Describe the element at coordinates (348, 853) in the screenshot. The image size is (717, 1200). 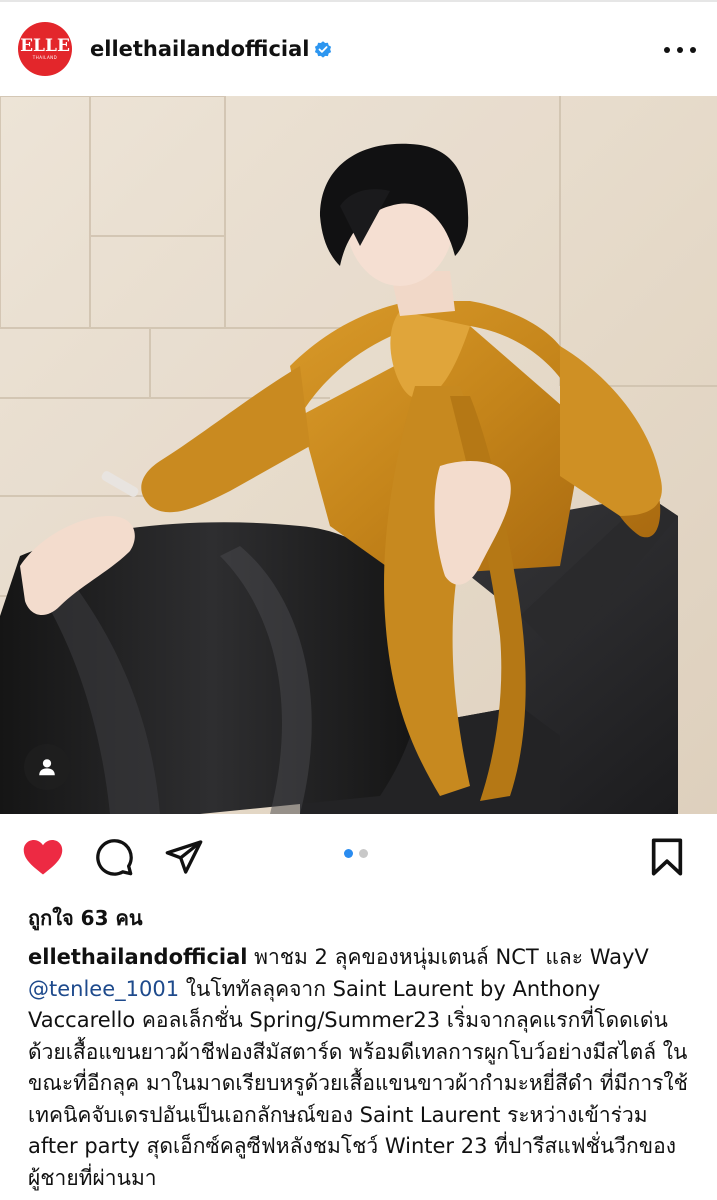
I see `carousel-dot-active` at that location.